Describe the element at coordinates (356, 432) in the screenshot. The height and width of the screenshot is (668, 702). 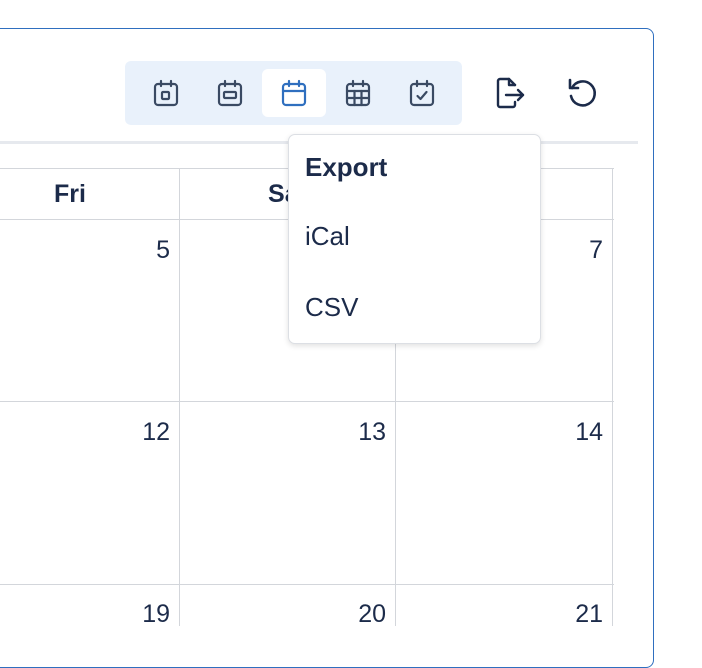
I see `day-cell-number: 13` at that location.